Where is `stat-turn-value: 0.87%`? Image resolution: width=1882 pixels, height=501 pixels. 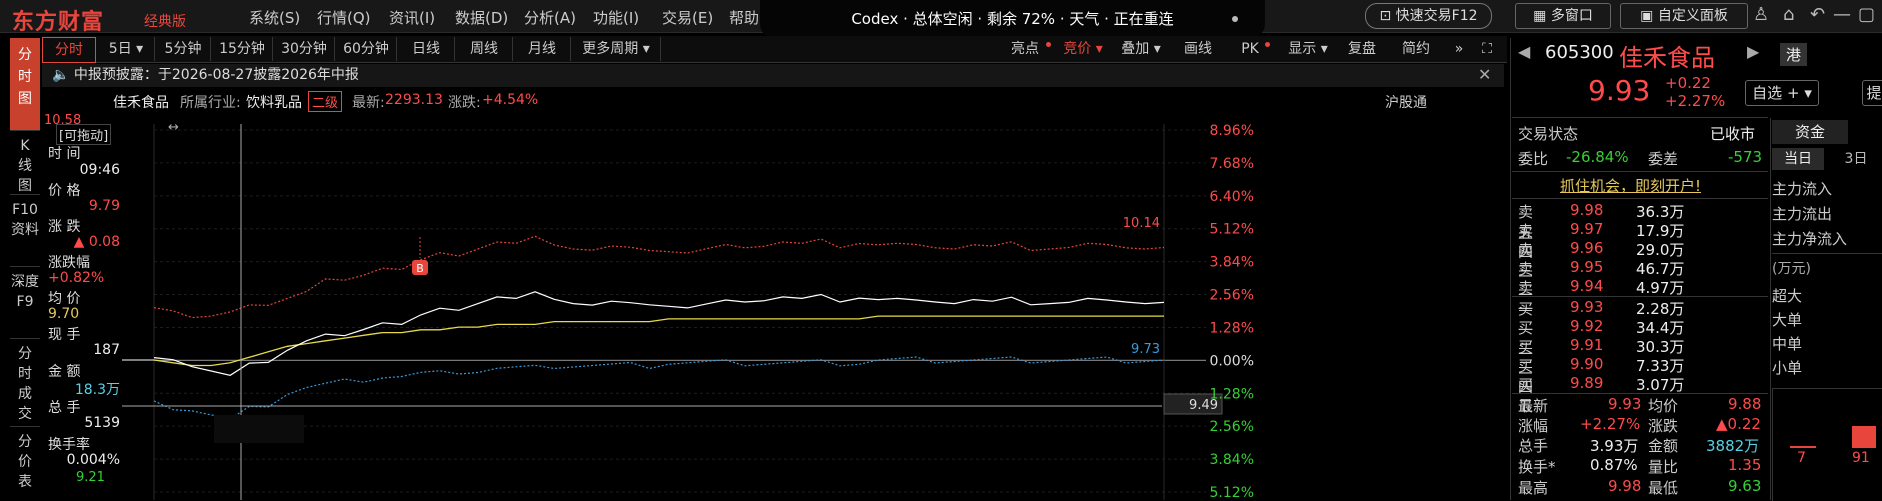 stat-turn-value: 0.87% is located at coordinates (1614, 465).